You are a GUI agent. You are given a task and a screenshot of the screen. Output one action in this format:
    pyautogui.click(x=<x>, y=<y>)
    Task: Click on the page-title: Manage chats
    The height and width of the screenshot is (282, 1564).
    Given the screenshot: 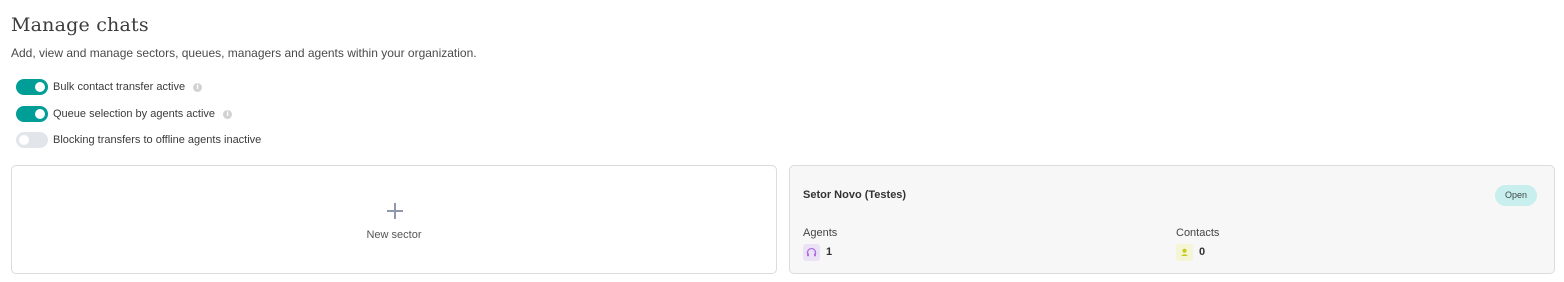 What is the action you would take?
    pyautogui.click(x=80, y=25)
    